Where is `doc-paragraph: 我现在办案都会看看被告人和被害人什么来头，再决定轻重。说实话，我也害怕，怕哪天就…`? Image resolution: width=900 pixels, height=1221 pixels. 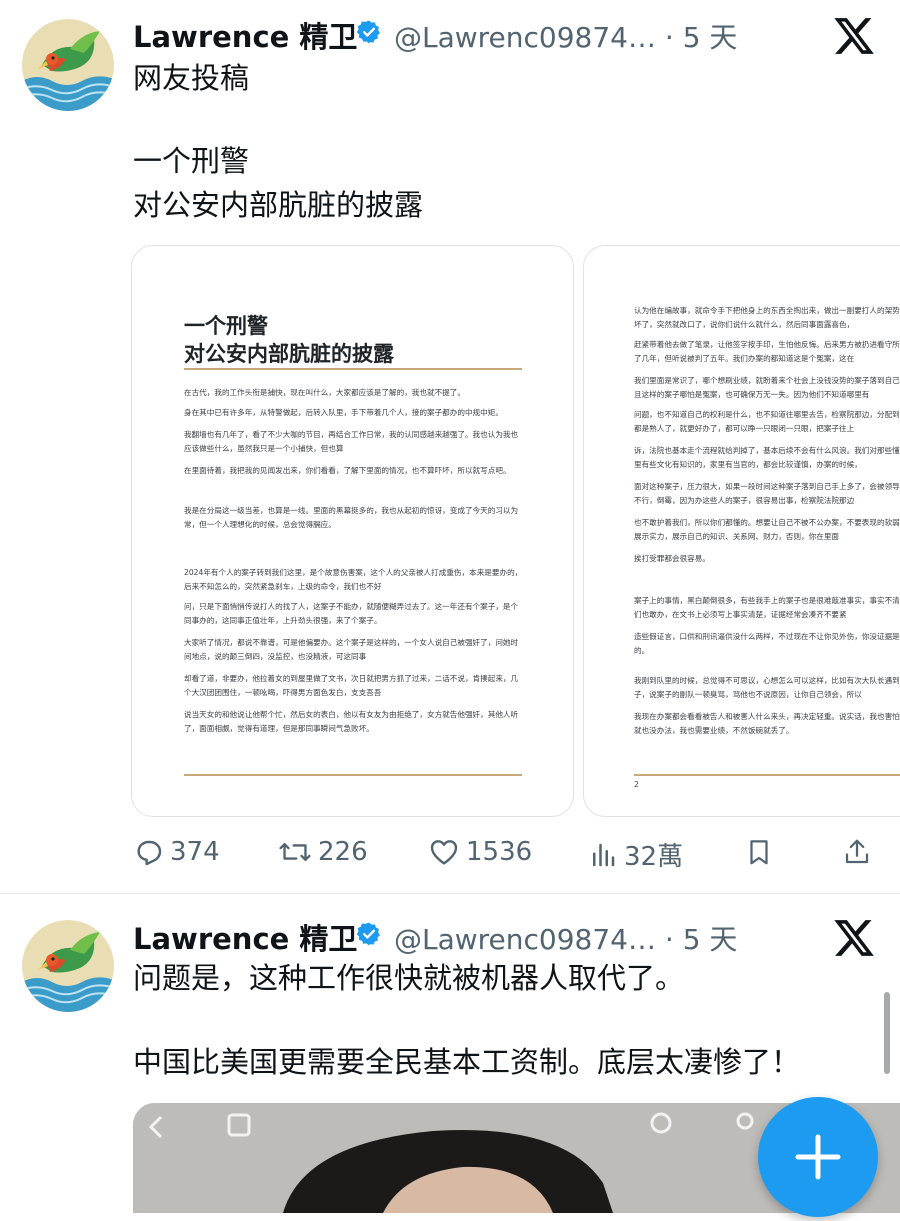
doc-paragraph: 我现在办案都会看看被告人和被害人什么来头，再决定轻重。说实话，我也害怕，怕哪天就… is located at coordinates (767, 723).